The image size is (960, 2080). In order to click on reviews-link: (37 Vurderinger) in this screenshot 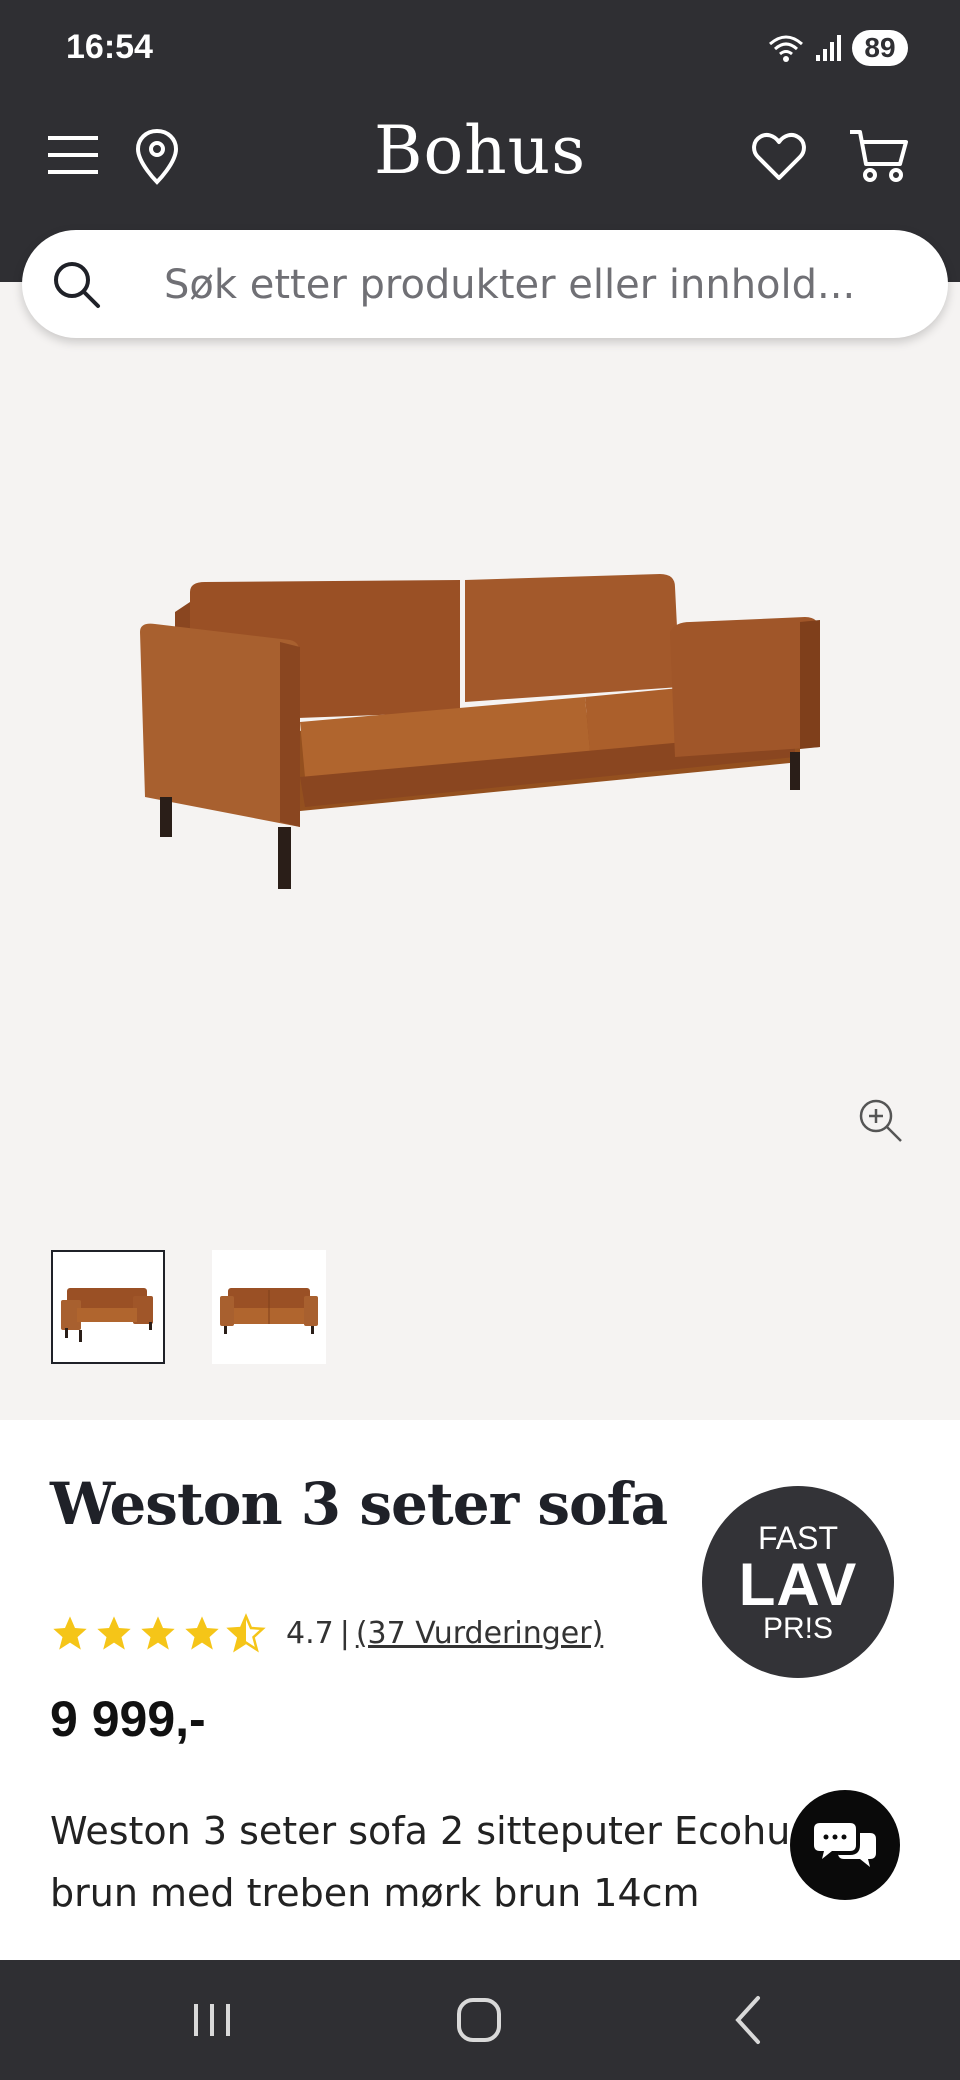, I will do `click(479, 1633)`.